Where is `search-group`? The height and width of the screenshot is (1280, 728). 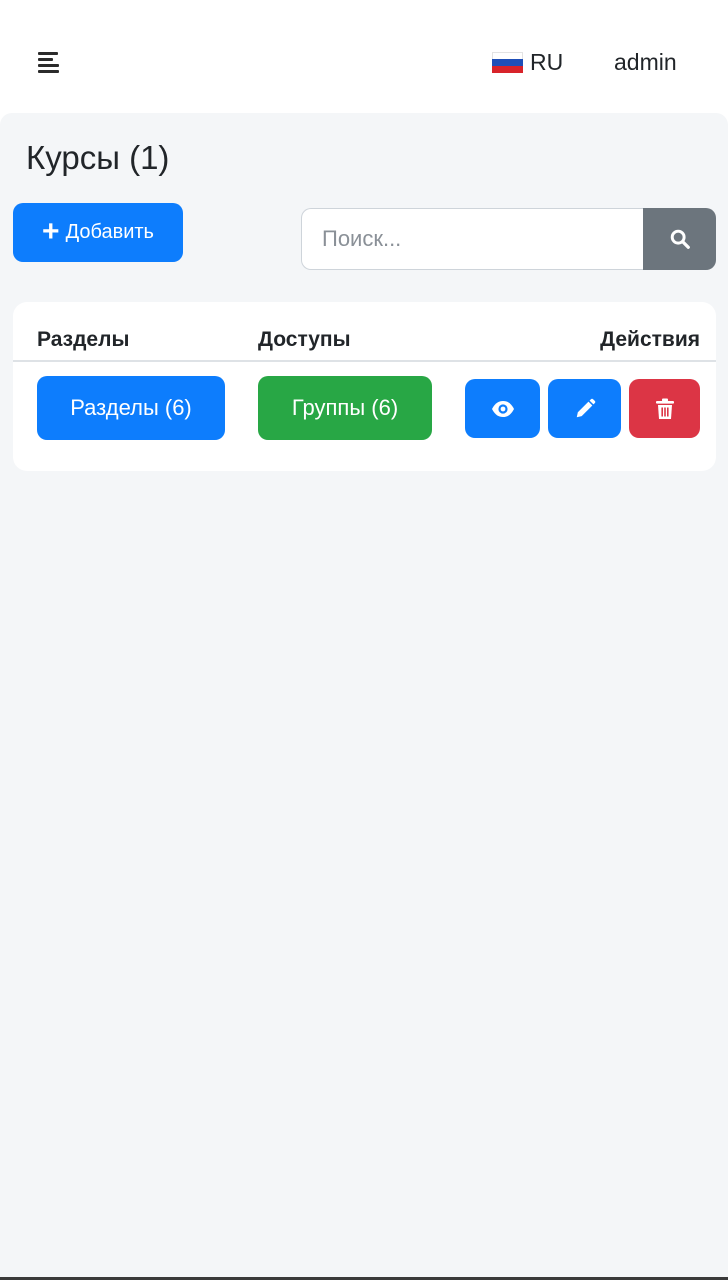
search-group is located at coordinates (508, 239).